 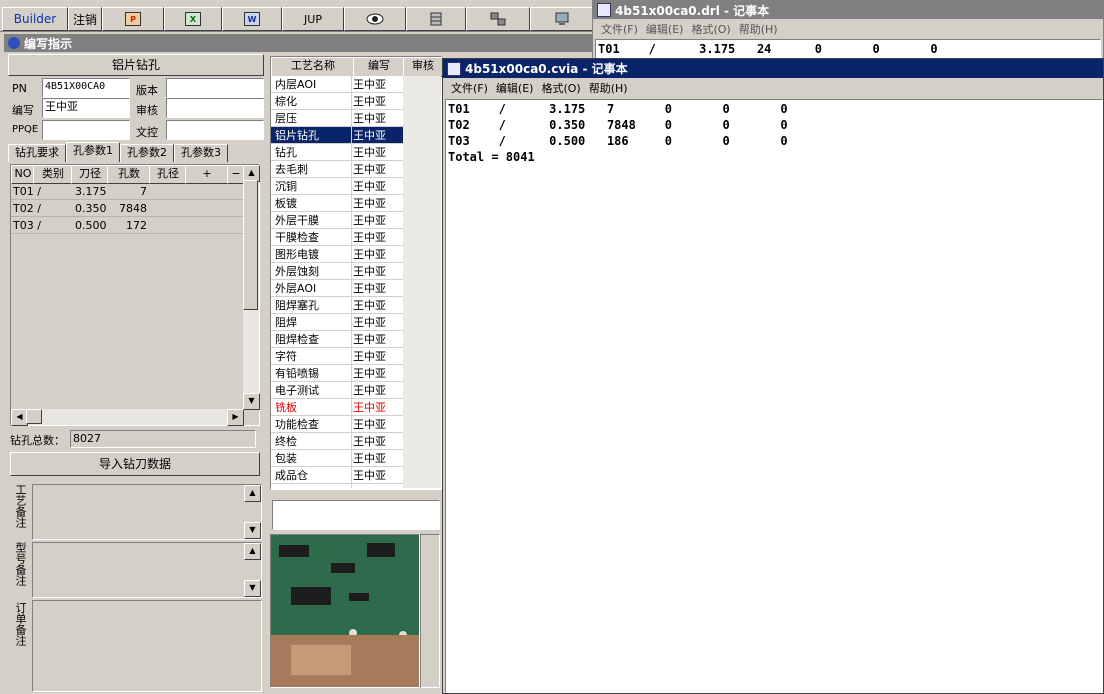 What do you see at coordinates (297, 390) in the screenshot?
I see `process-name: 电子测试` at bounding box center [297, 390].